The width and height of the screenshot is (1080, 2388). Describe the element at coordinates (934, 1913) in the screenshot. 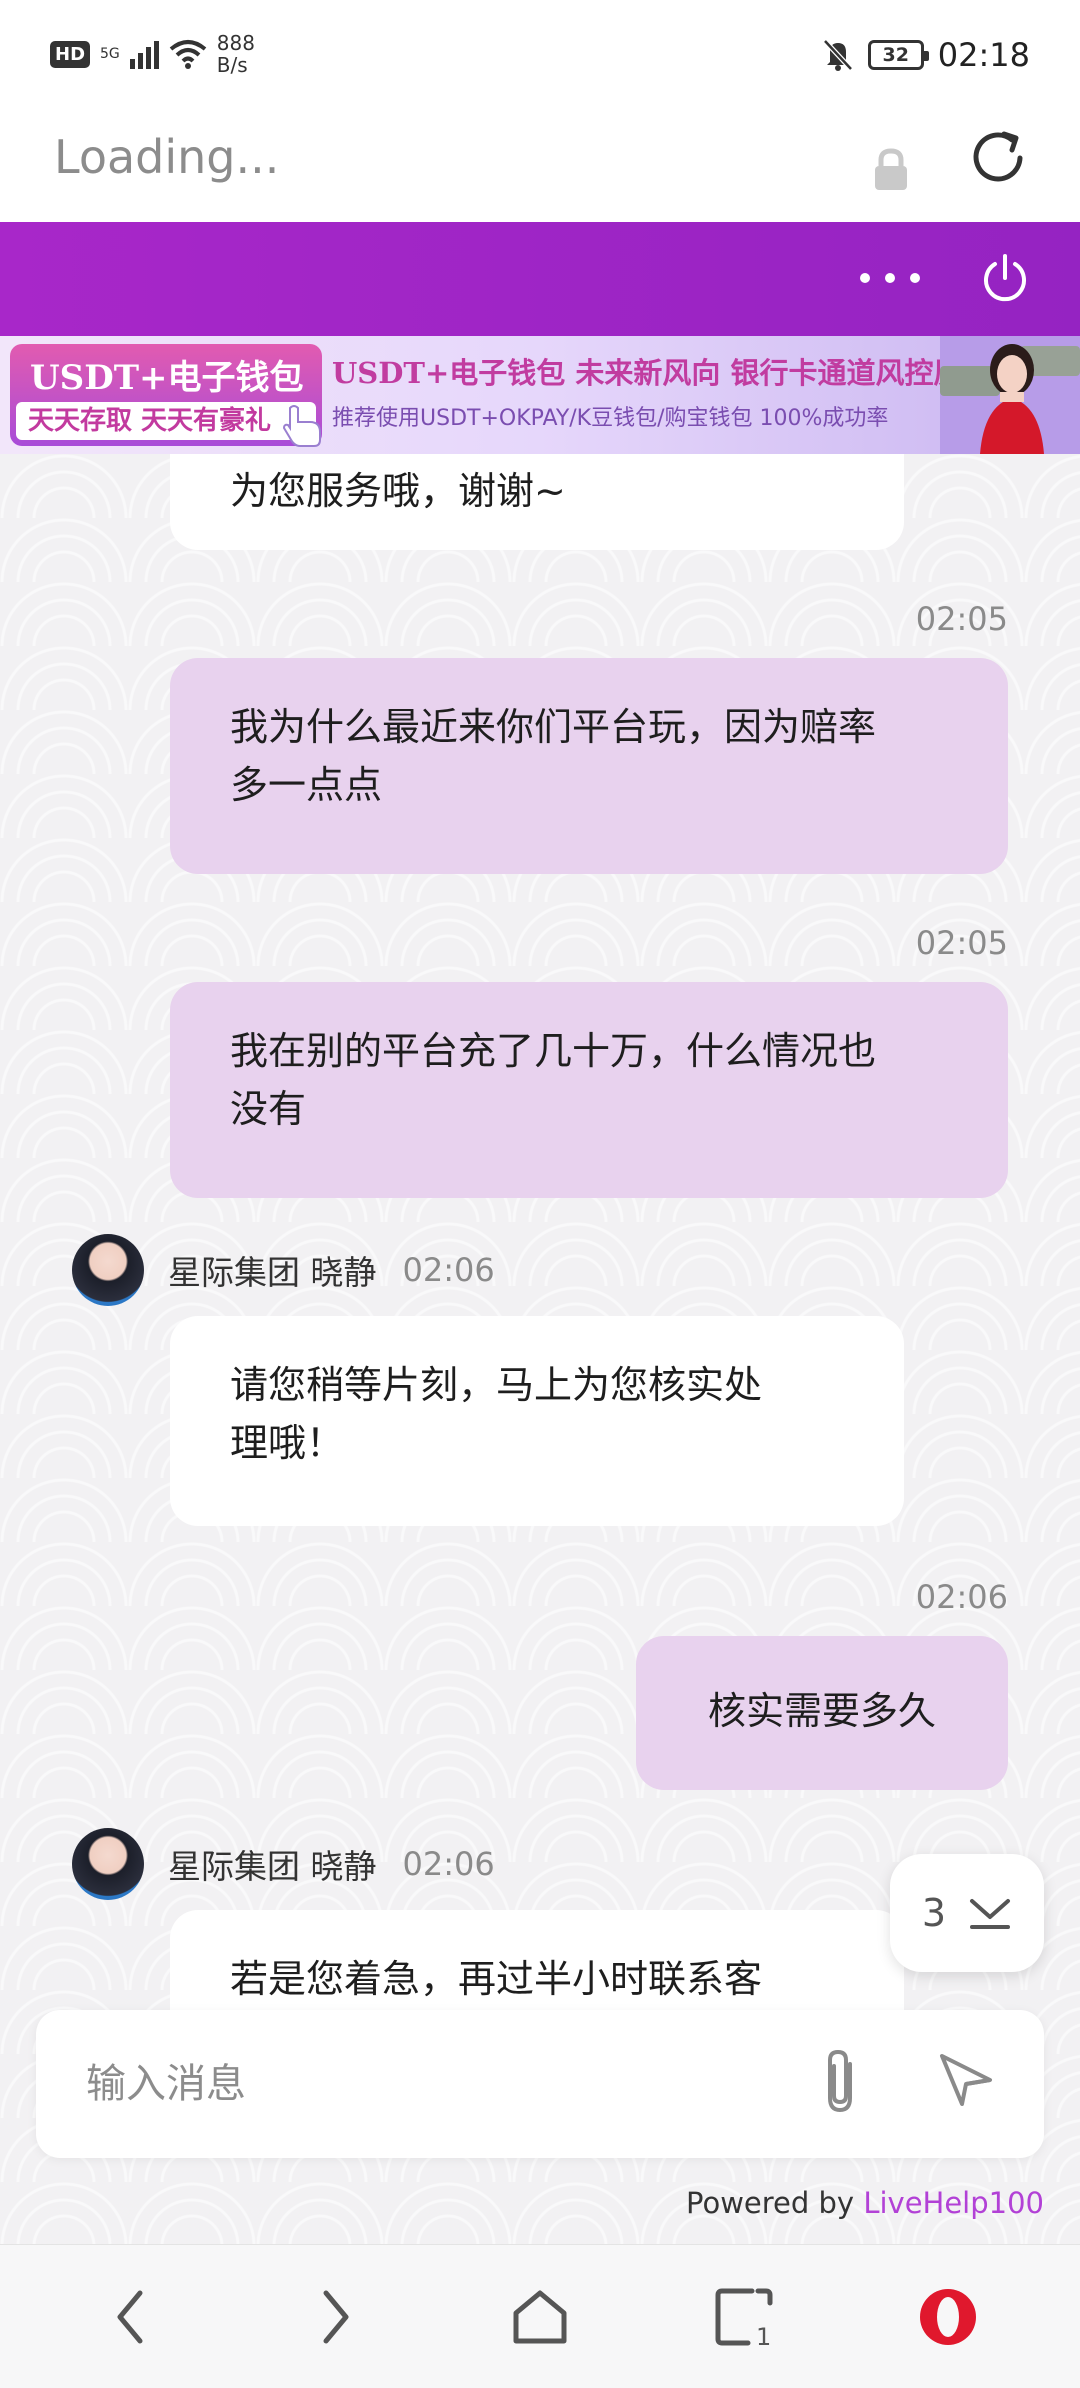

I see `unread-count: 3` at that location.